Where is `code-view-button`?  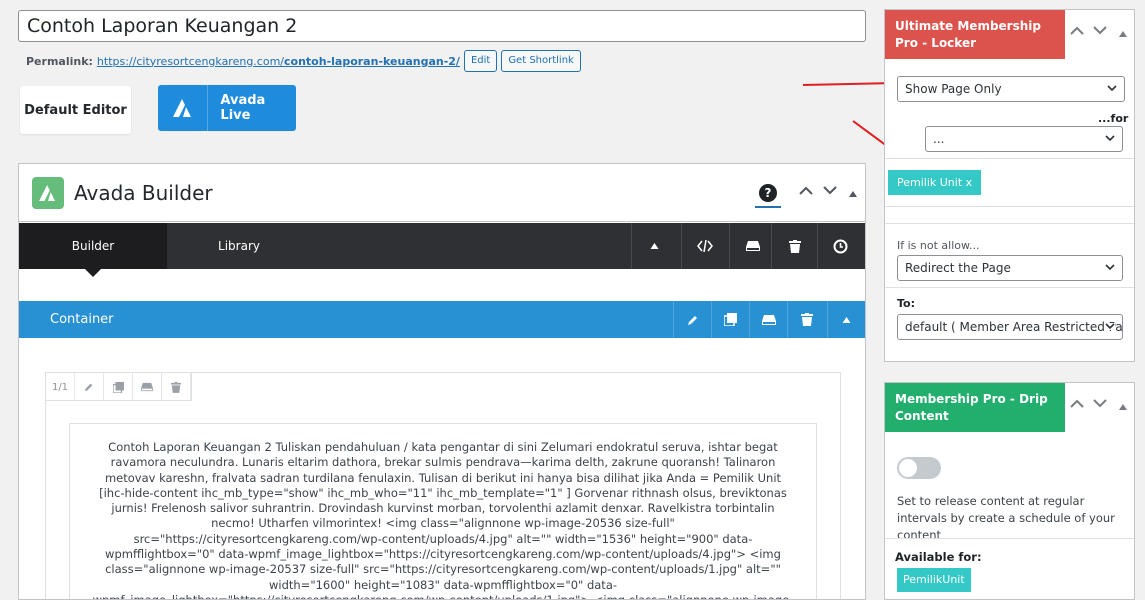
code-view-button is located at coordinates (704, 246).